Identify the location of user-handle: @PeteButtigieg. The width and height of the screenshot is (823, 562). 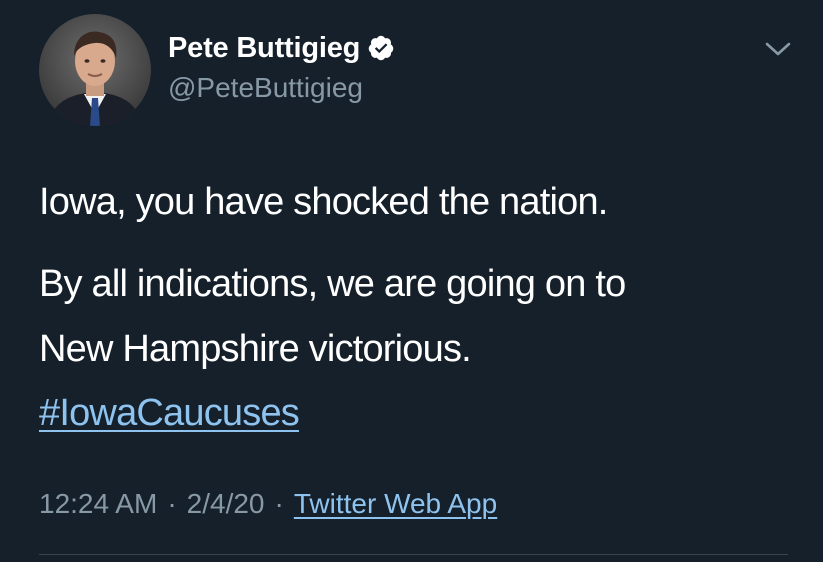
(265, 88).